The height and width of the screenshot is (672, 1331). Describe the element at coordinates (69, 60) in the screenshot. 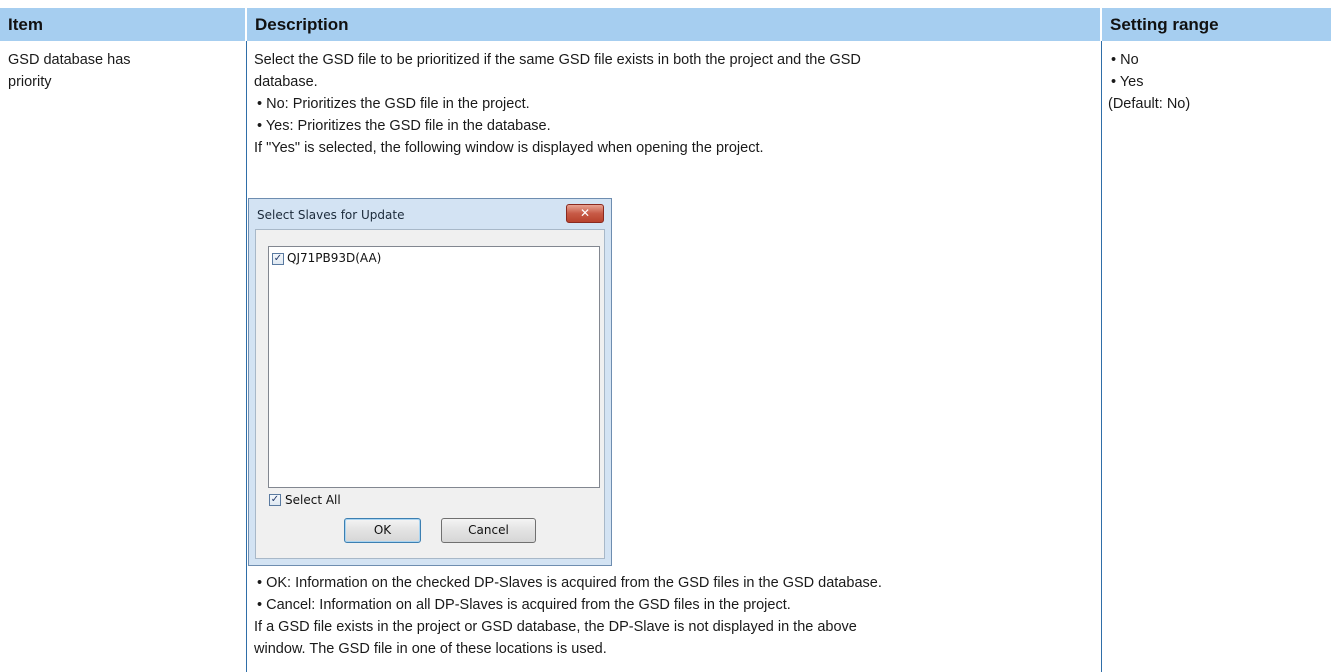

I see `item-text: GSD database has` at that location.